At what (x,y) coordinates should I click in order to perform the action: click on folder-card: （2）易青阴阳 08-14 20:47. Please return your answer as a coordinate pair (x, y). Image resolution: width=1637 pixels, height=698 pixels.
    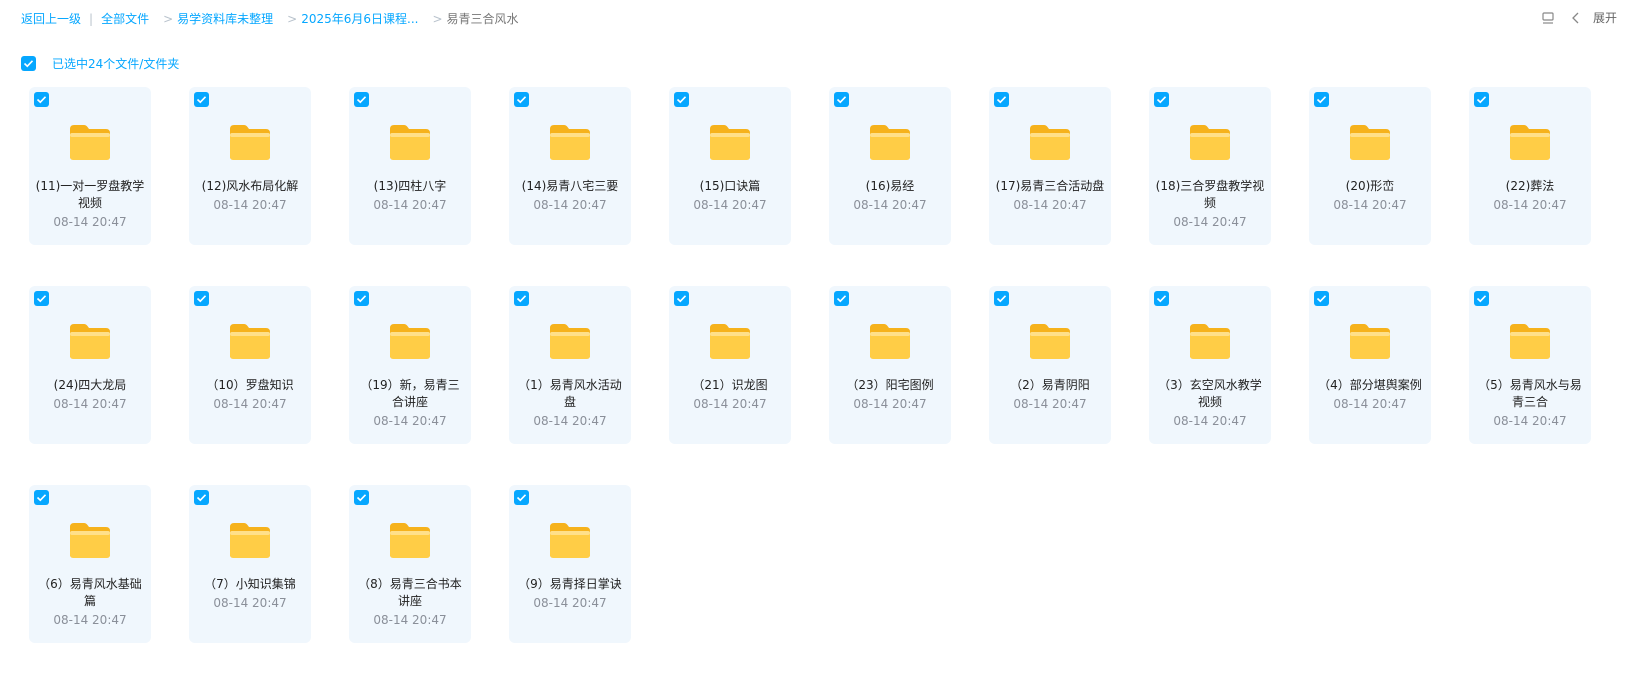
    Looking at the image, I should click on (1050, 365).